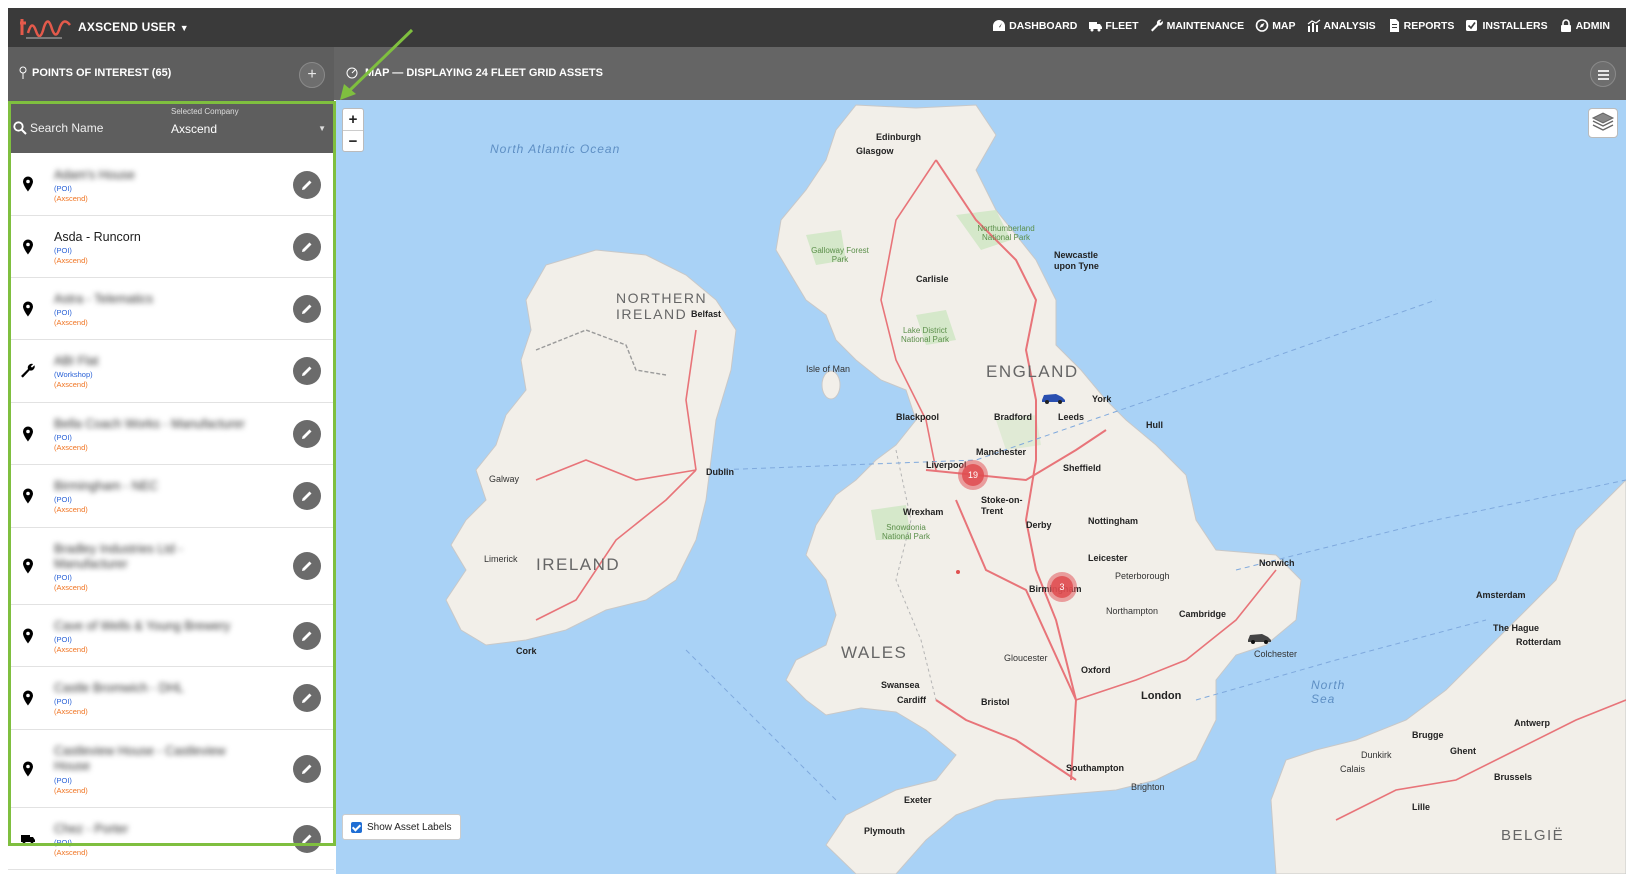  Describe the element at coordinates (205, 111) in the screenshot. I see `company-select-label: Selected Company` at that location.